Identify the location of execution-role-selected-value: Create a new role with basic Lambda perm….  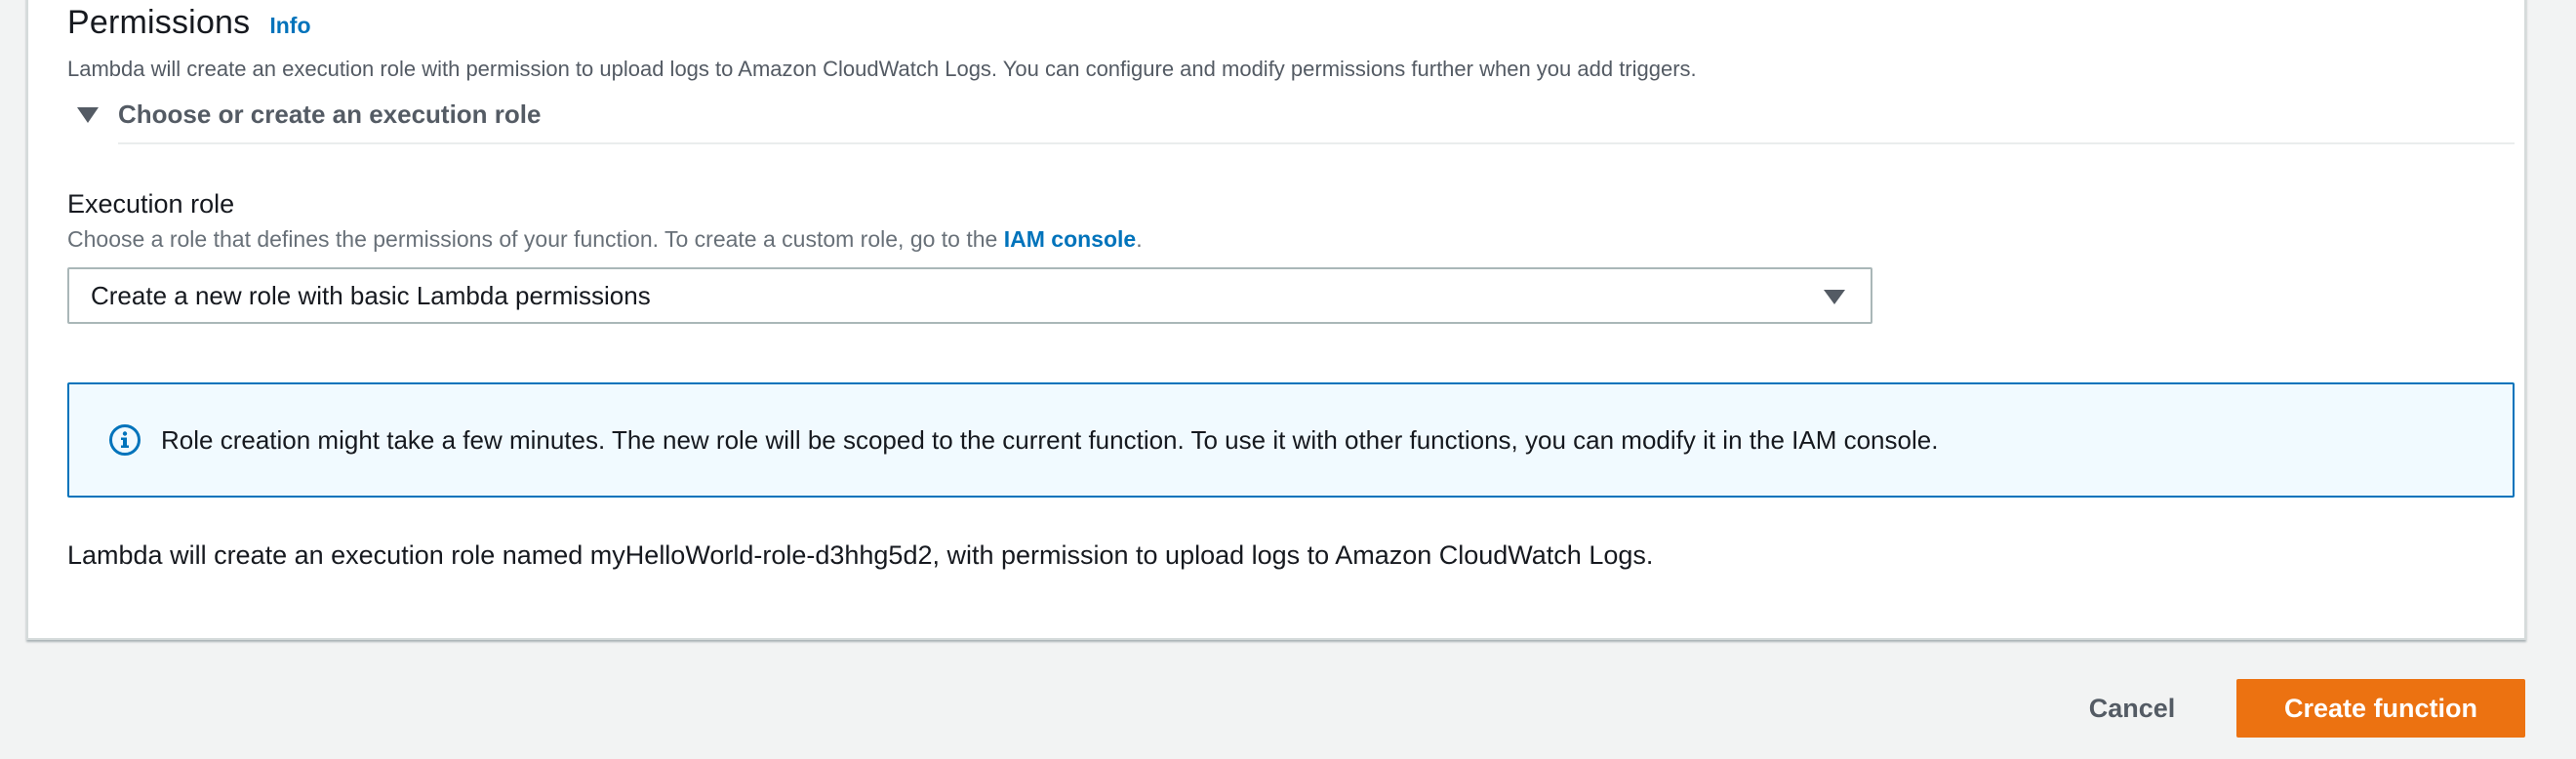
(371, 295).